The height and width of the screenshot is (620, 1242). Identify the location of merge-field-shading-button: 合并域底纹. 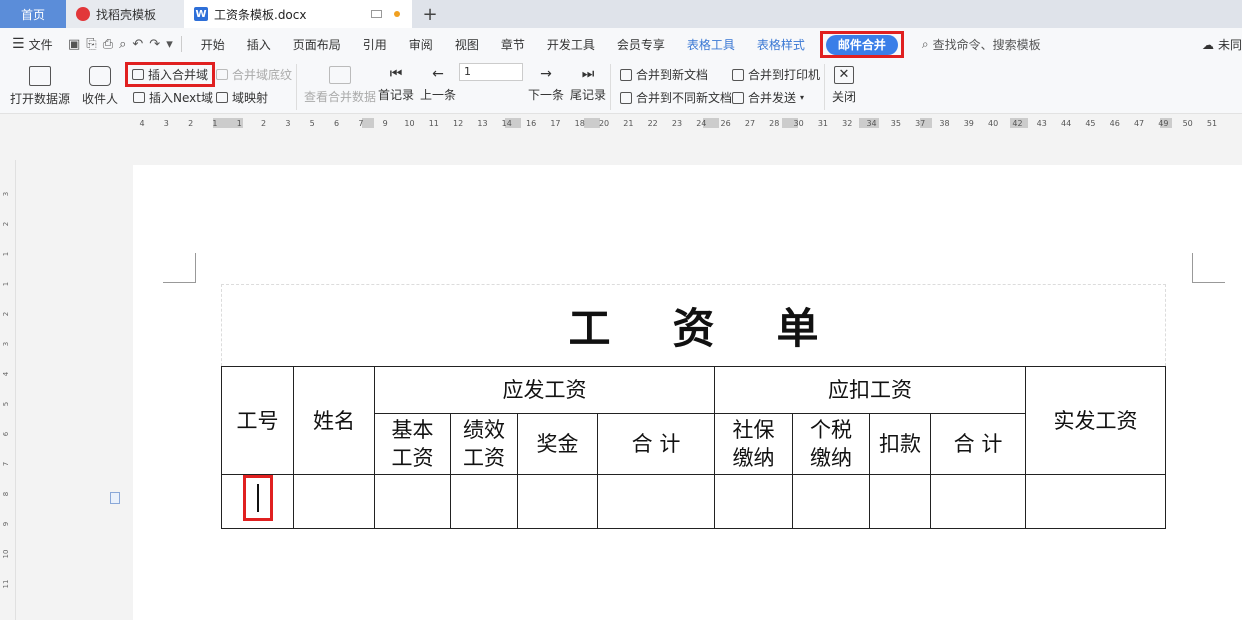
(254, 74).